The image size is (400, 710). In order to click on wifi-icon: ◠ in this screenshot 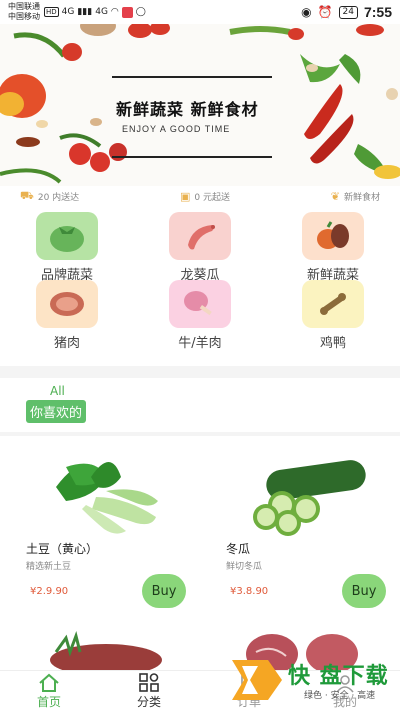, I will do `click(114, 12)`.